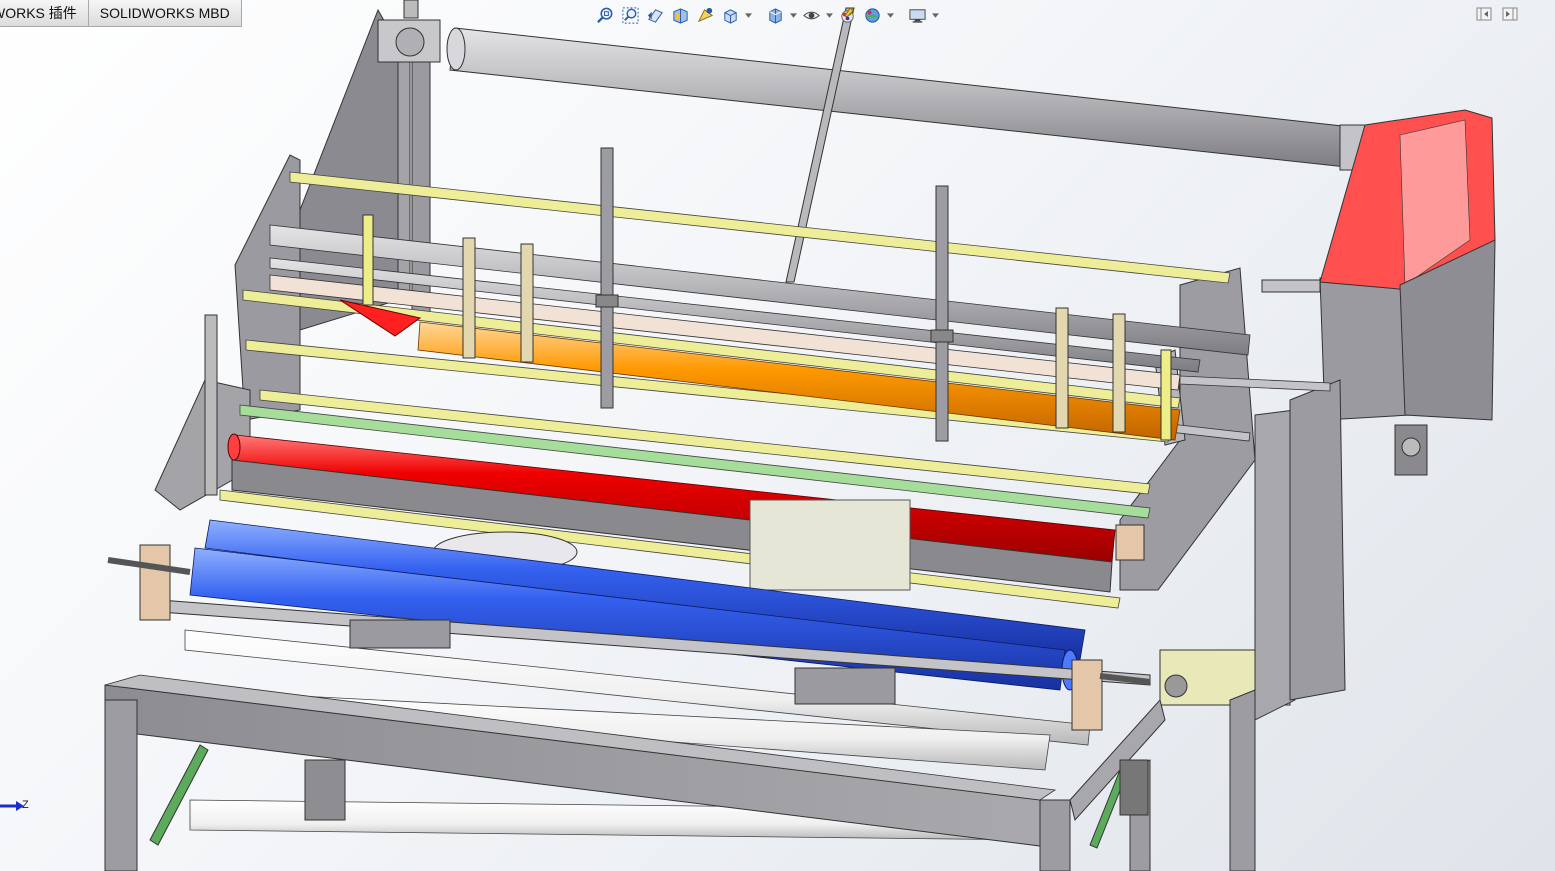  I want to click on hide-show-items-button, so click(811, 15).